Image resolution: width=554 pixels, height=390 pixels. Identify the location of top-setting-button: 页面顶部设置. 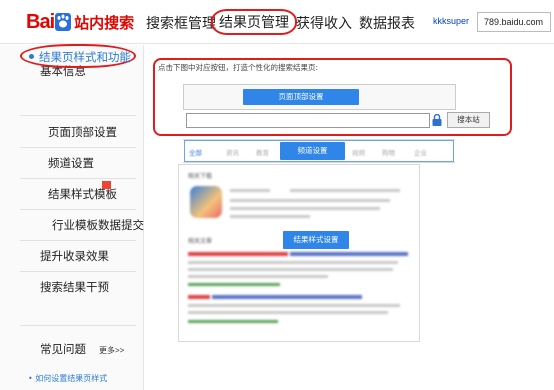
(301, 97).